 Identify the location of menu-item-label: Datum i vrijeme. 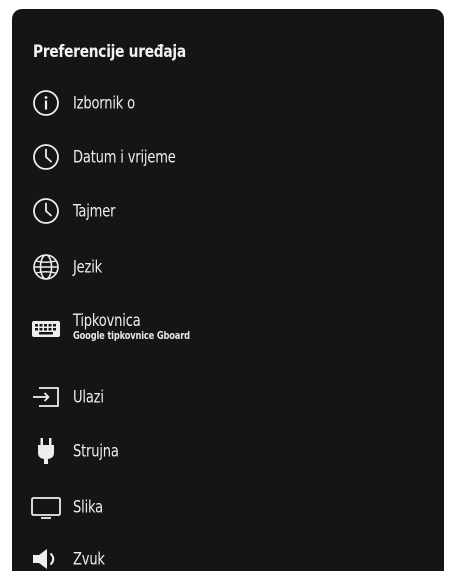
(124, 157).